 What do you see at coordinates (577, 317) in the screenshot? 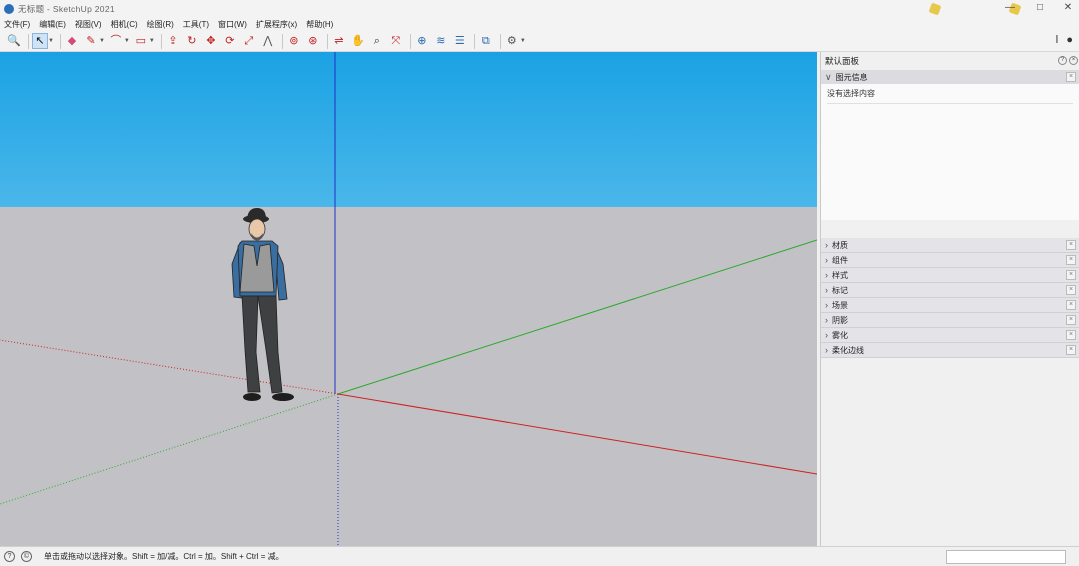
I see `green-axis` at bounding box center [577, 317].